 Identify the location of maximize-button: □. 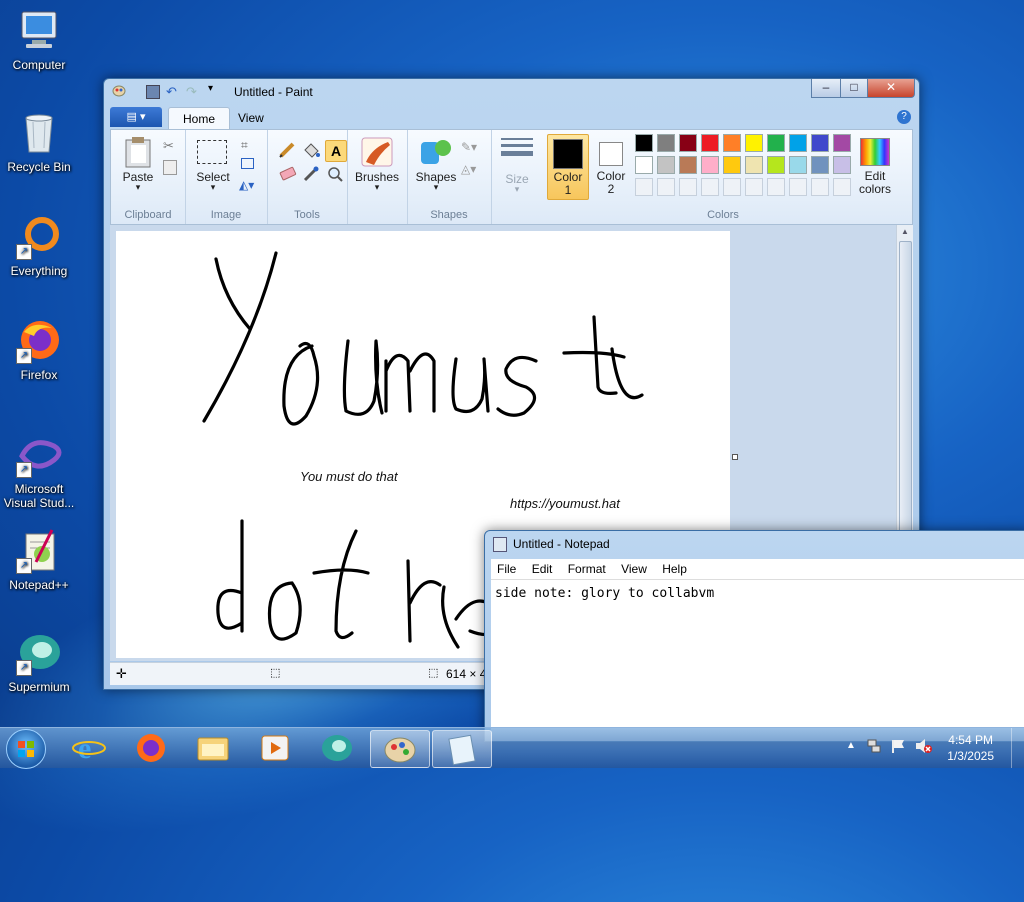
(854, 88).